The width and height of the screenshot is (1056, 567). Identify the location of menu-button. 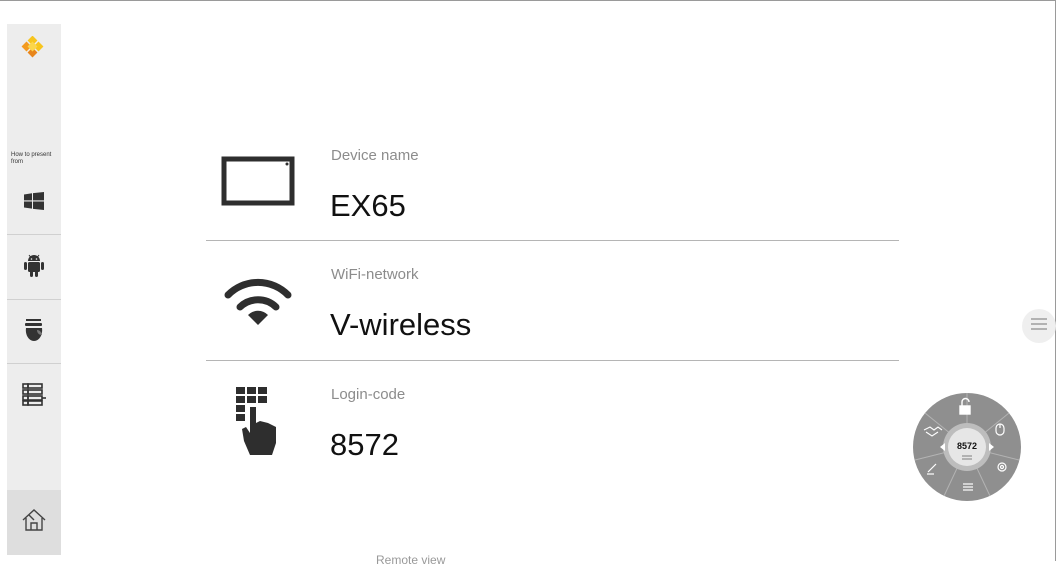
(1039, 326).